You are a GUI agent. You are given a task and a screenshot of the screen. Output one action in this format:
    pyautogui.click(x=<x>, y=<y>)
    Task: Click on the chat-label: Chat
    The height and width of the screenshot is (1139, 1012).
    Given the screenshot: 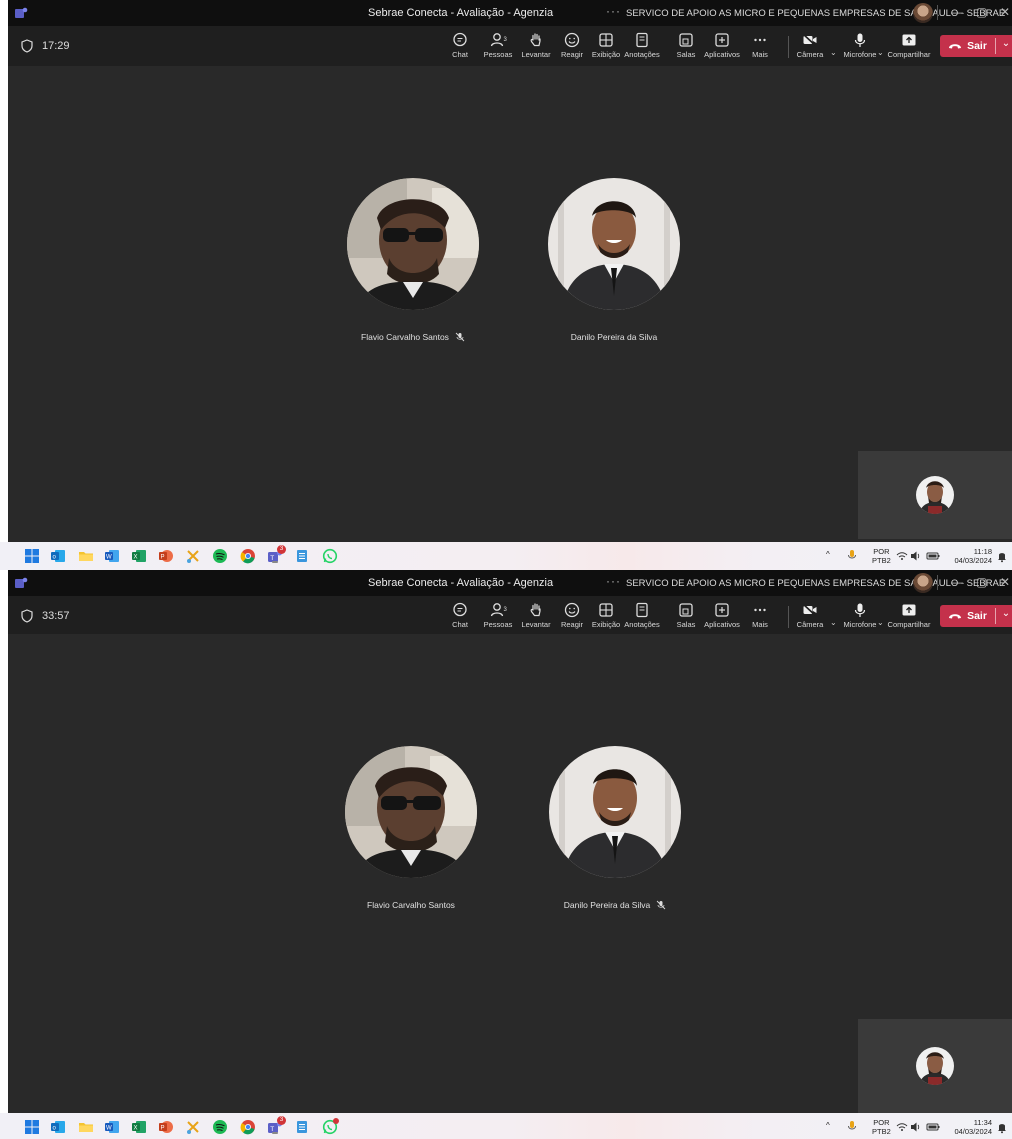 What is the action you would take?
    pyautogui.click(x=460, y=54)
    